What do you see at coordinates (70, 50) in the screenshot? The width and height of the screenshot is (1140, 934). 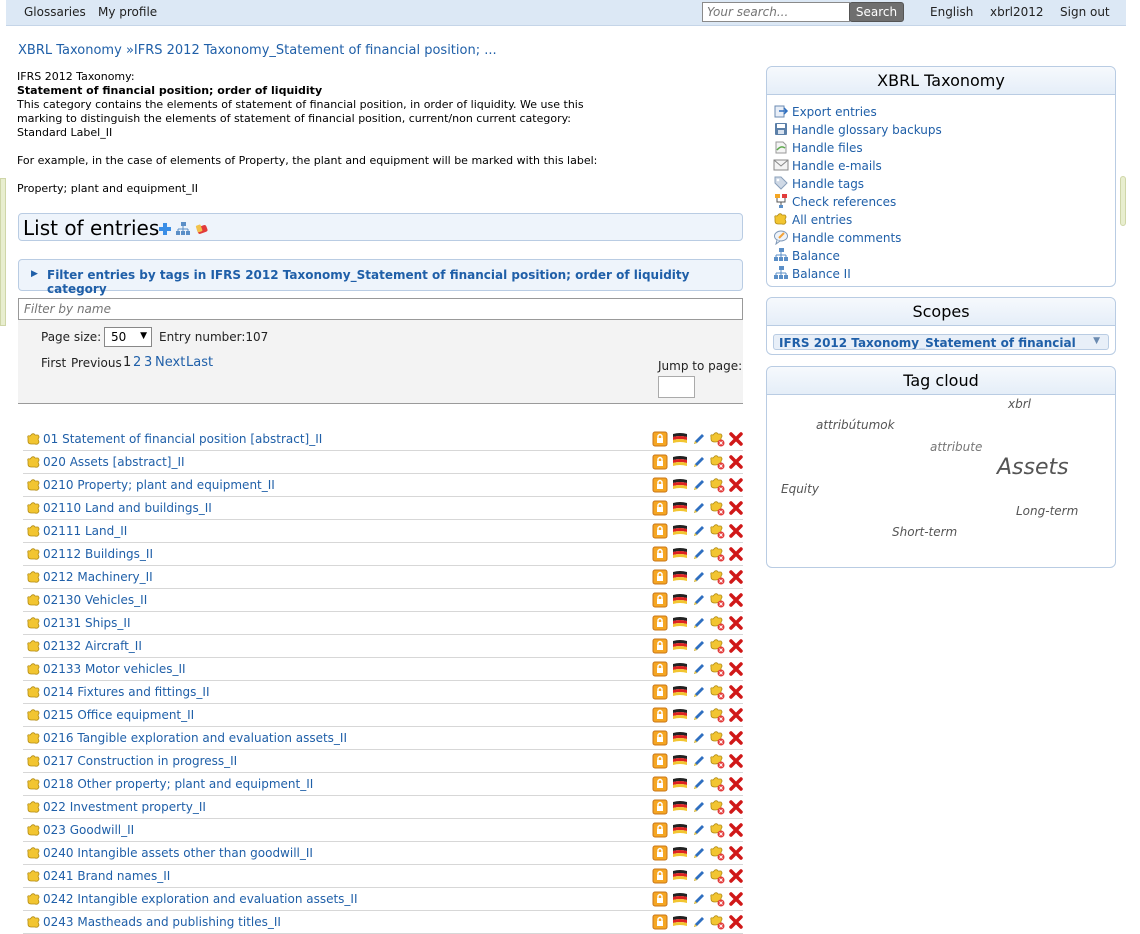 I see `breadcrumb-root: XBRL Taxonomy` at bounding box center [70, 50].